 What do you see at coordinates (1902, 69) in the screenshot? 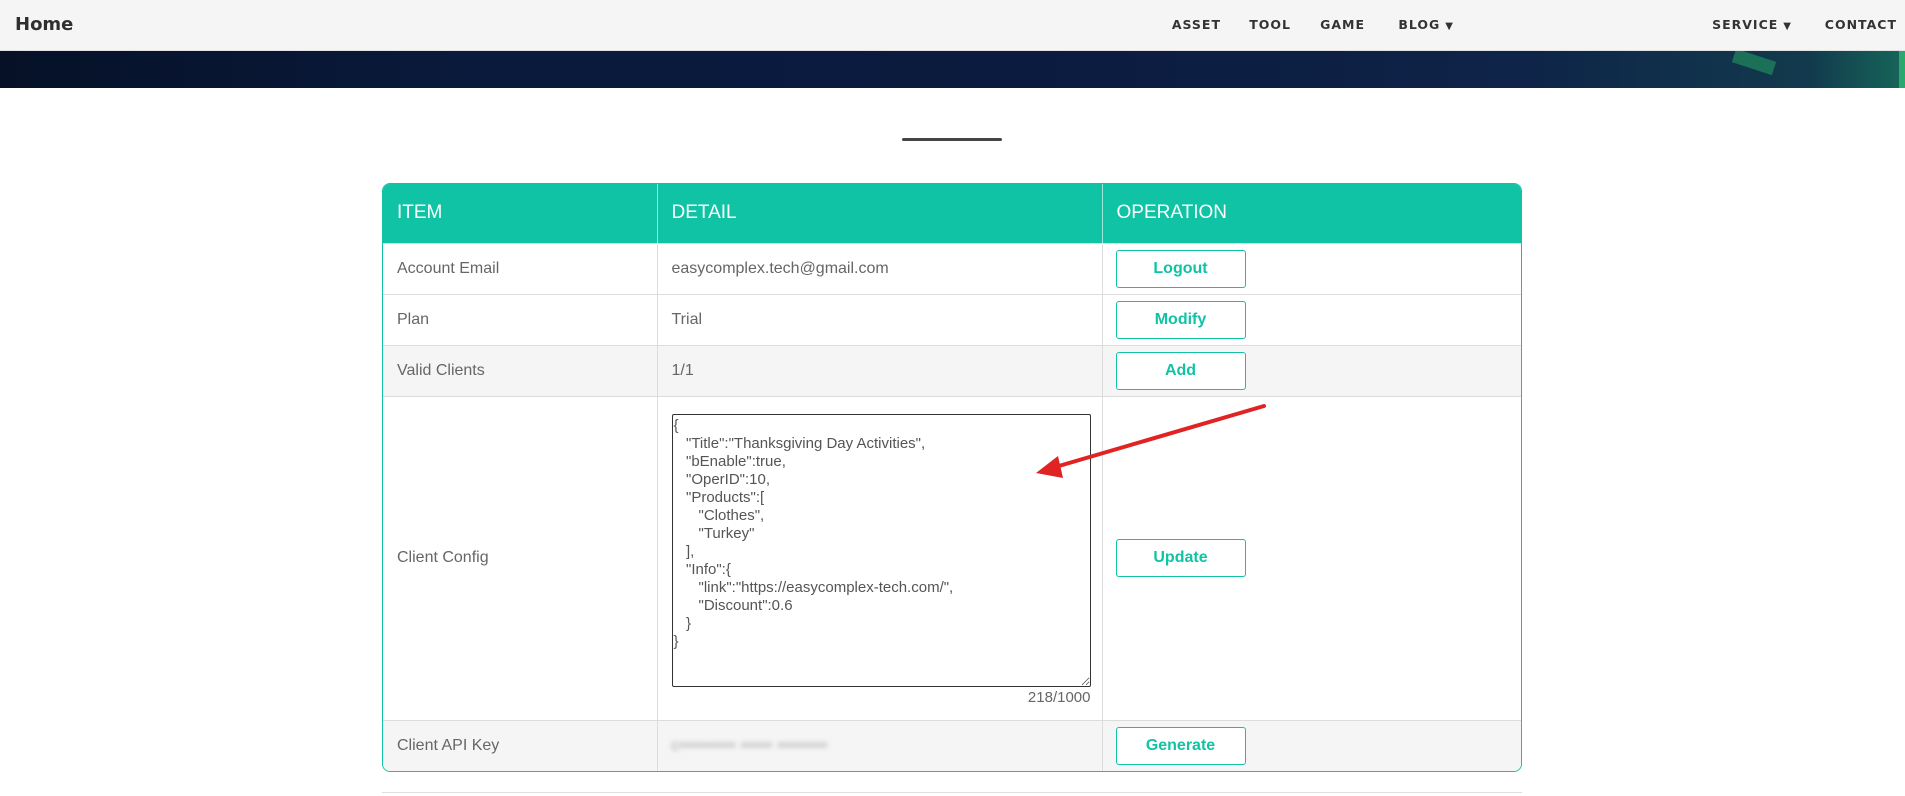
I see `banner-edge` at bounding box center [1902, 69].